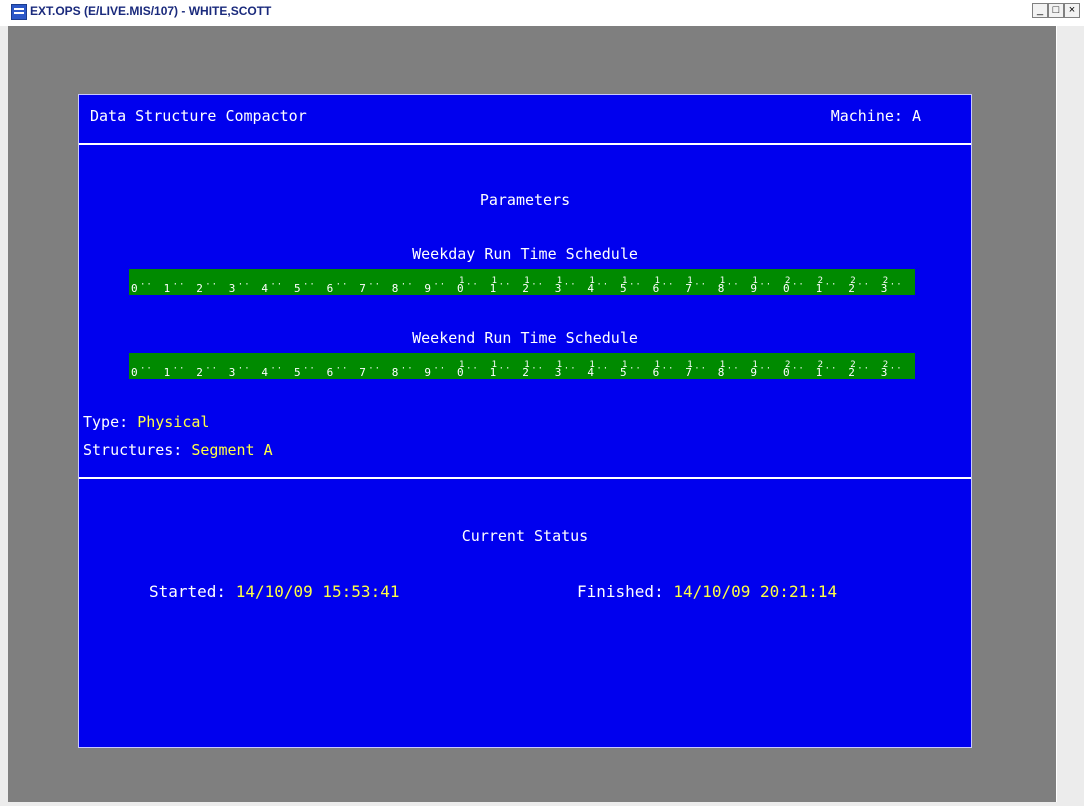 The width and height of the screenshot is (1084, 806). I want to click on type-value: Physical, so click(173, 422).